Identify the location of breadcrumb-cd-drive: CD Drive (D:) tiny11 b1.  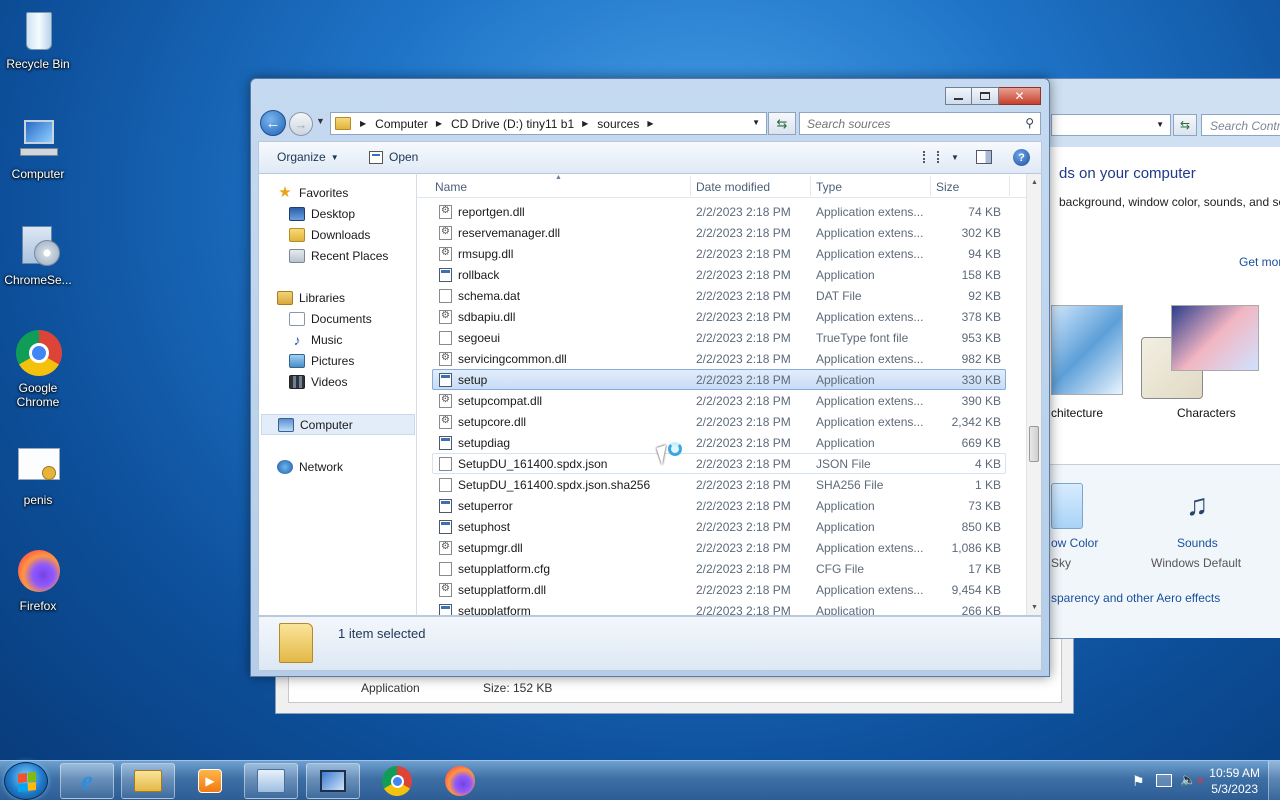
(512, 124).